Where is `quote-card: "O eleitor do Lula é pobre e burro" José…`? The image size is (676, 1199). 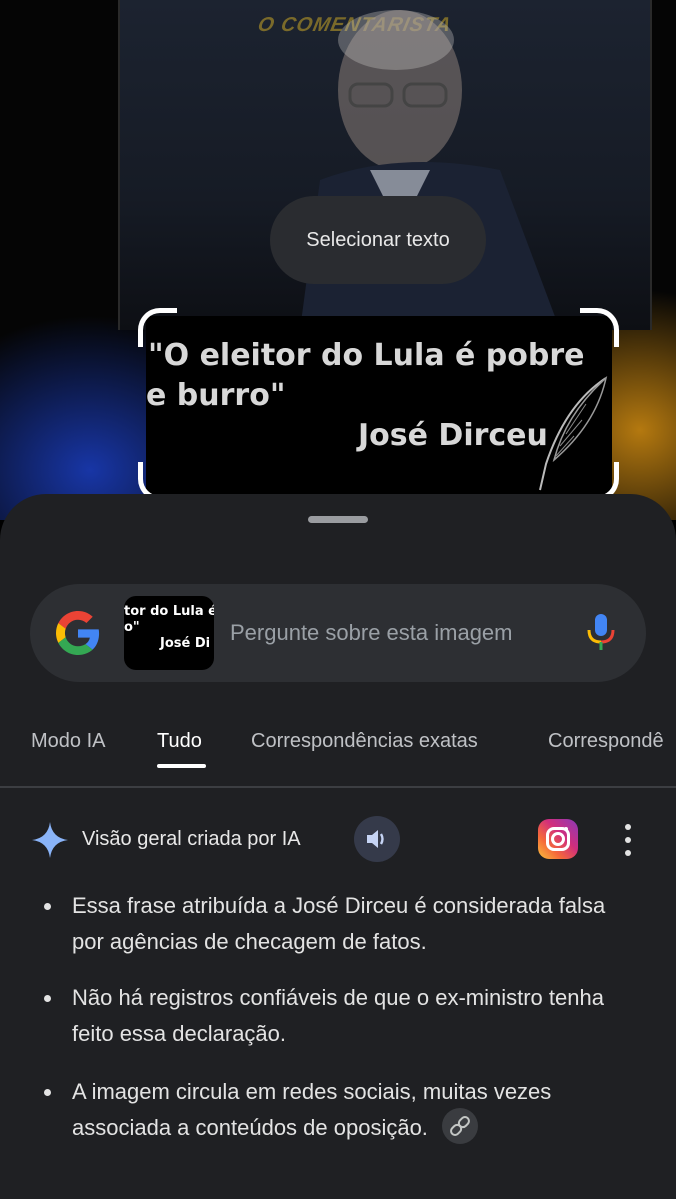
quote-card: "O eleitor do Lula é pobre e burro" José… is located at coordinates (379, 405).